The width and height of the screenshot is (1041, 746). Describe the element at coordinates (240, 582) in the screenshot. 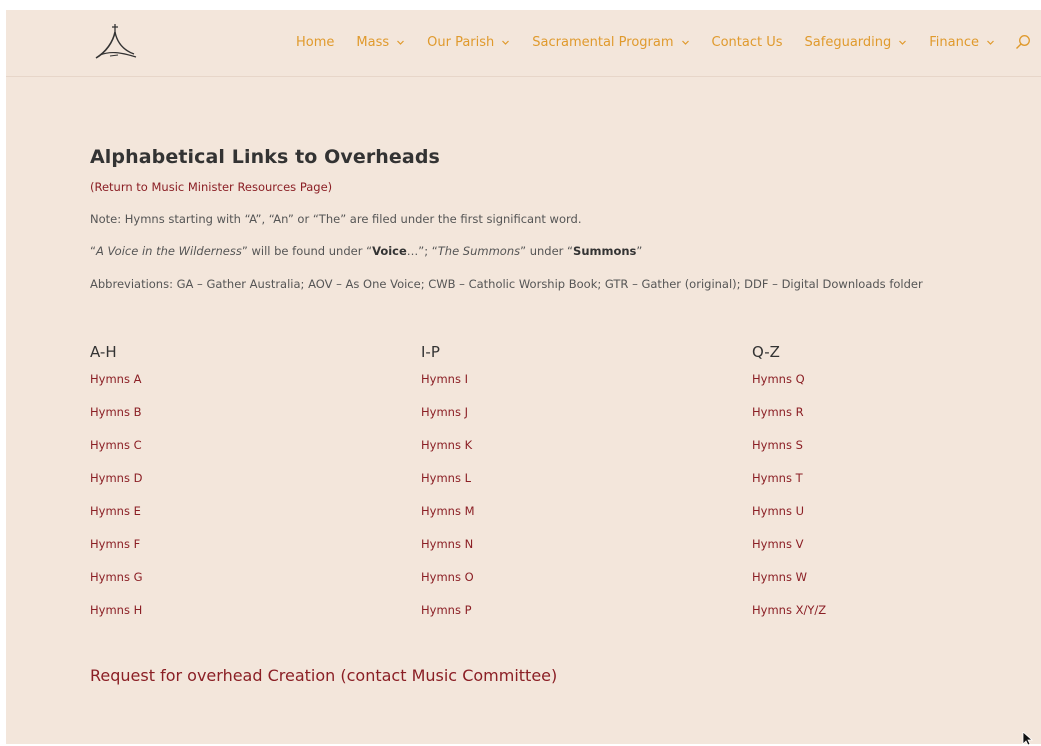

I see `list-item: Hymns G` at that location.